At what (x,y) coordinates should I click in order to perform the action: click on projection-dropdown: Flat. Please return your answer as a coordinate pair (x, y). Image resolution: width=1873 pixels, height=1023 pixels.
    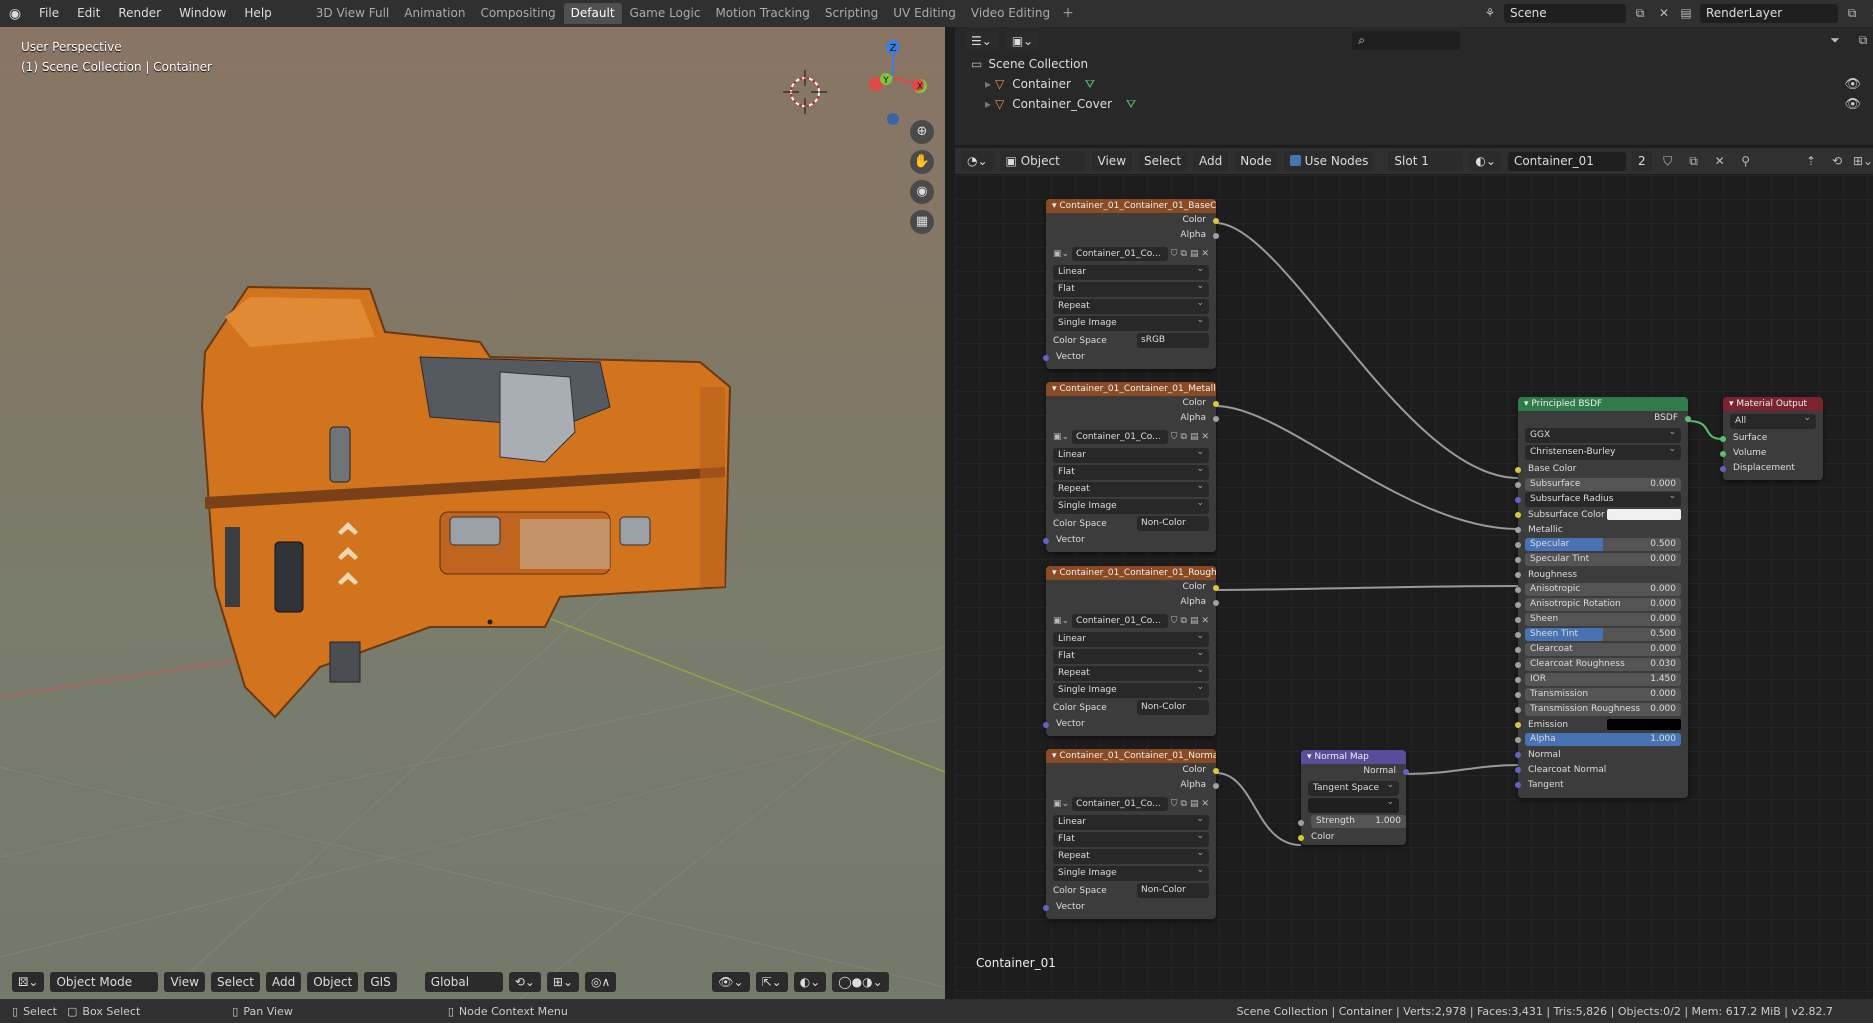
    Looking at the image, I should click on (1131, 655).